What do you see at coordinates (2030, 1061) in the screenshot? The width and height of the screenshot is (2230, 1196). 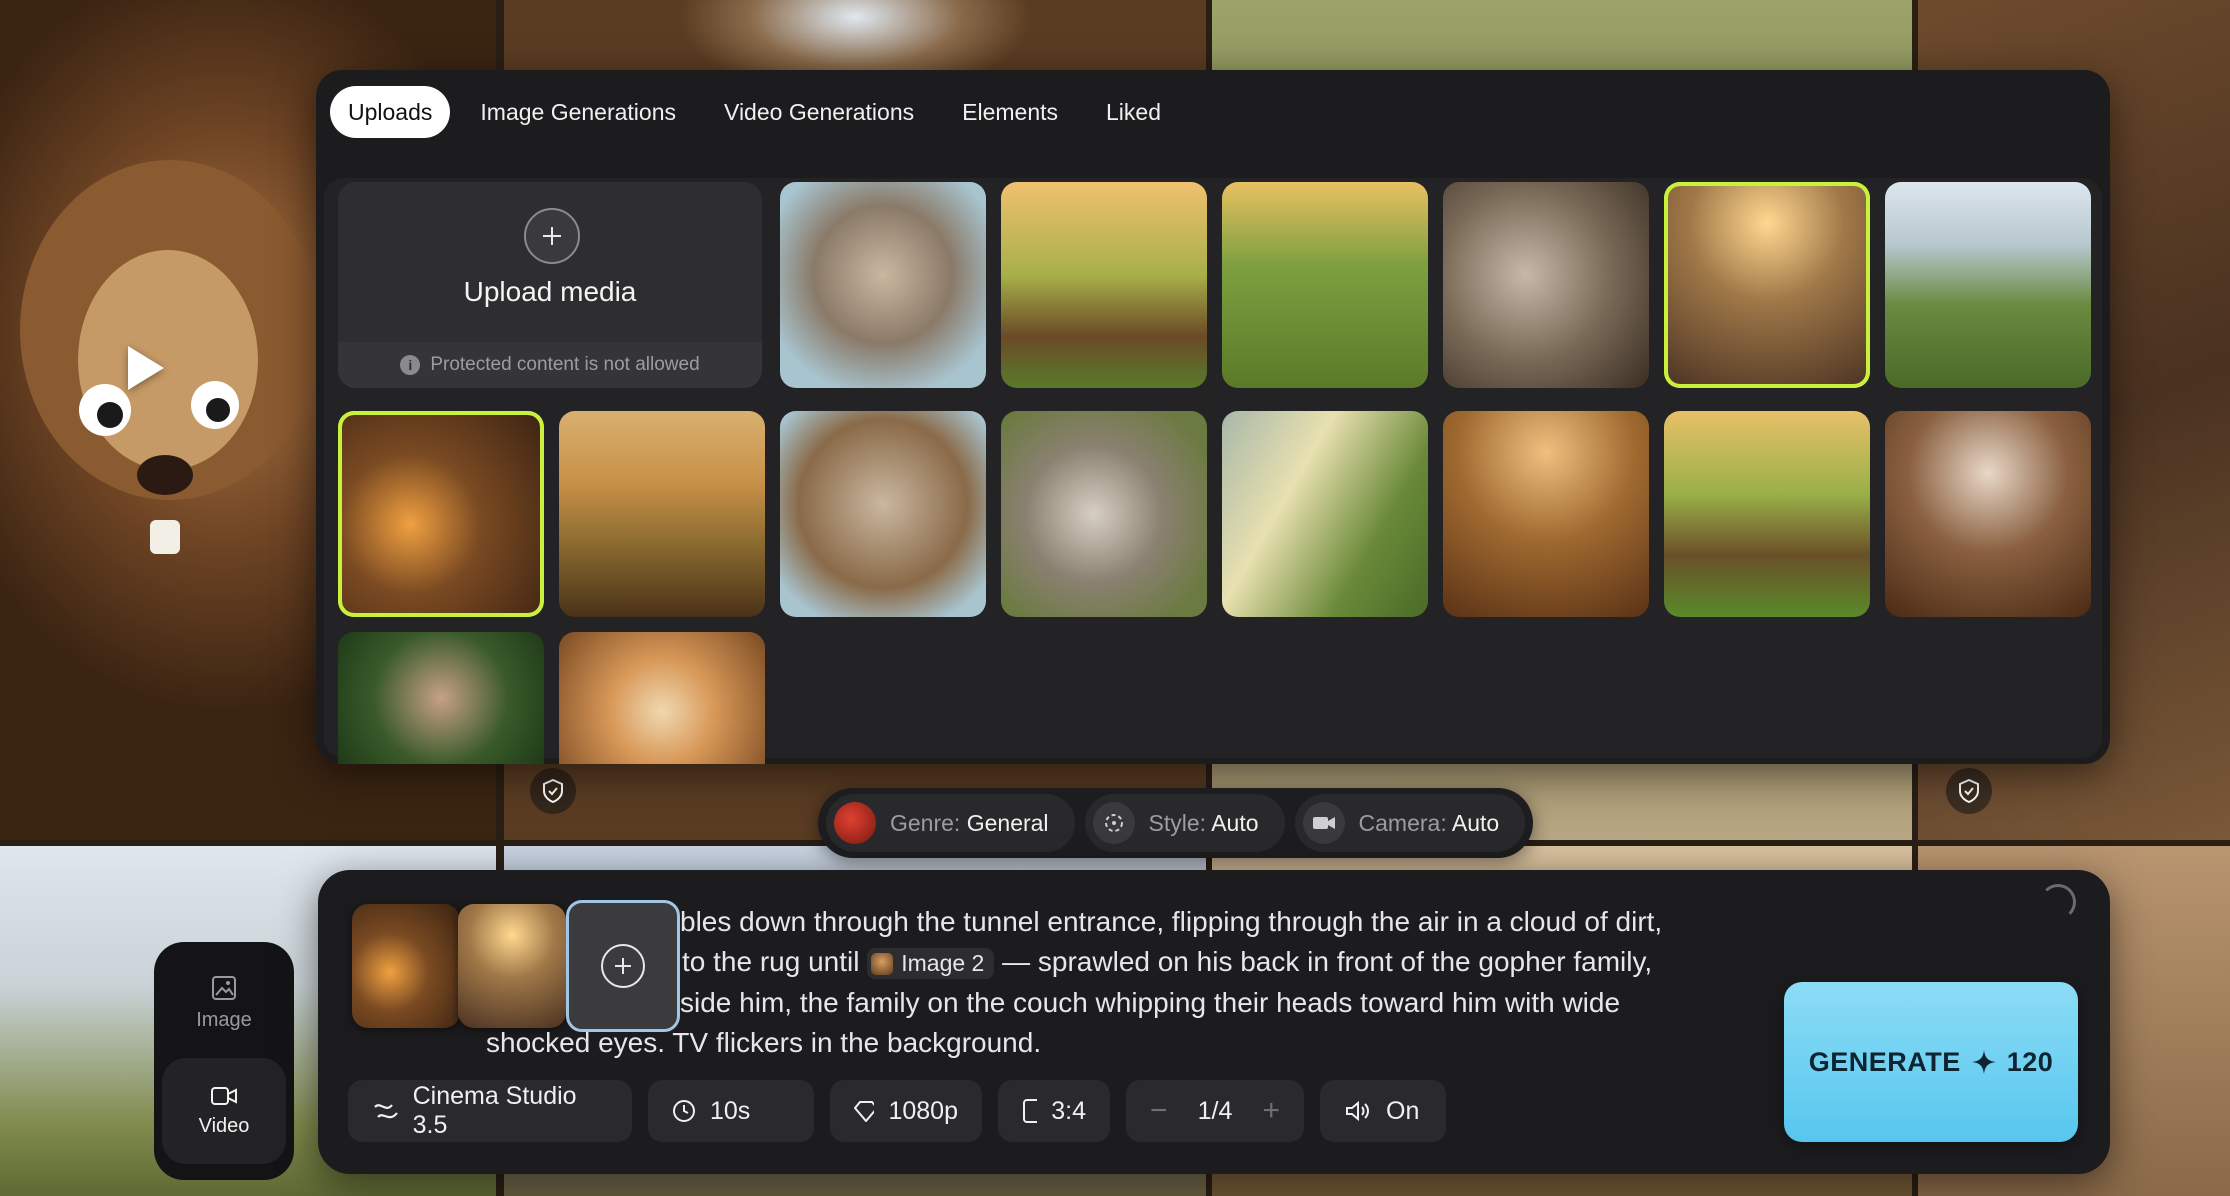 I see `generate-cost: 120` at bounding box center [2030, 1061].